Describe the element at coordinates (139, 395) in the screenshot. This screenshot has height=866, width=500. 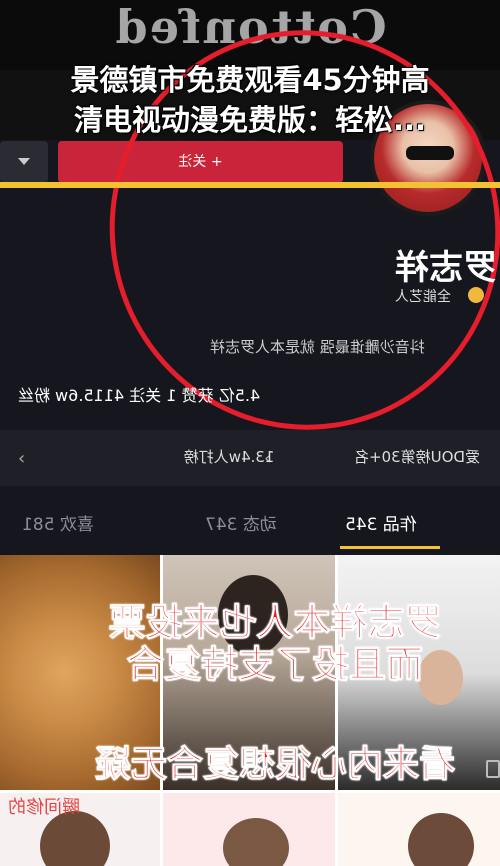
I see `profile-stats: 4.5亿 获赞 1 关注 4115.6w 粉丝` at that location.